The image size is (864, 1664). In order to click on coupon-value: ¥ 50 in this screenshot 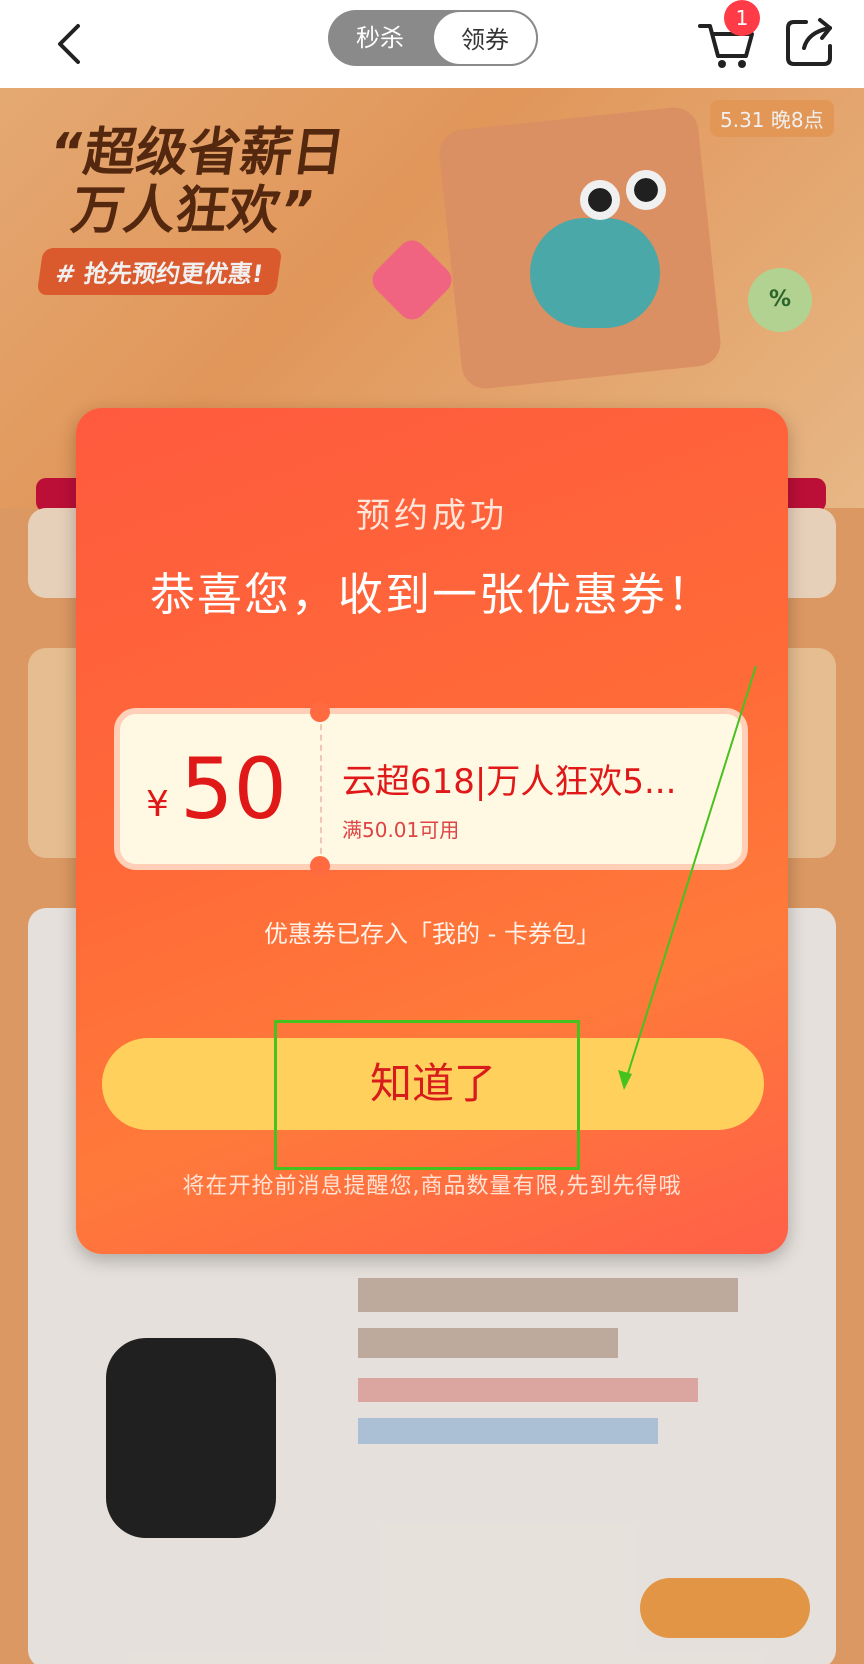, I will do `click(220, 789)`.